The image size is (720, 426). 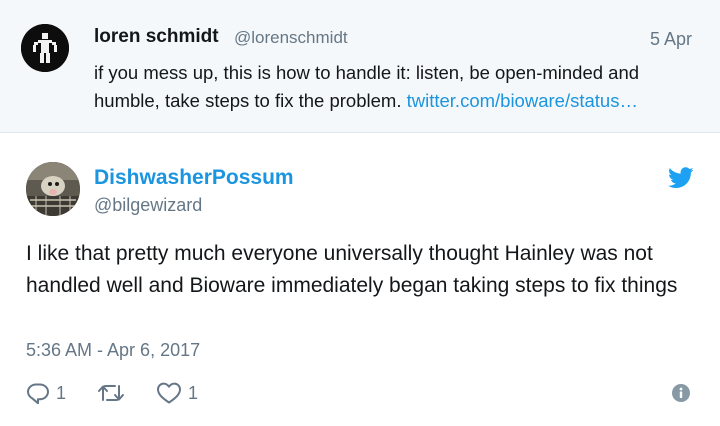 I want to click on reply-button: 1, so click(x=61, y=393).